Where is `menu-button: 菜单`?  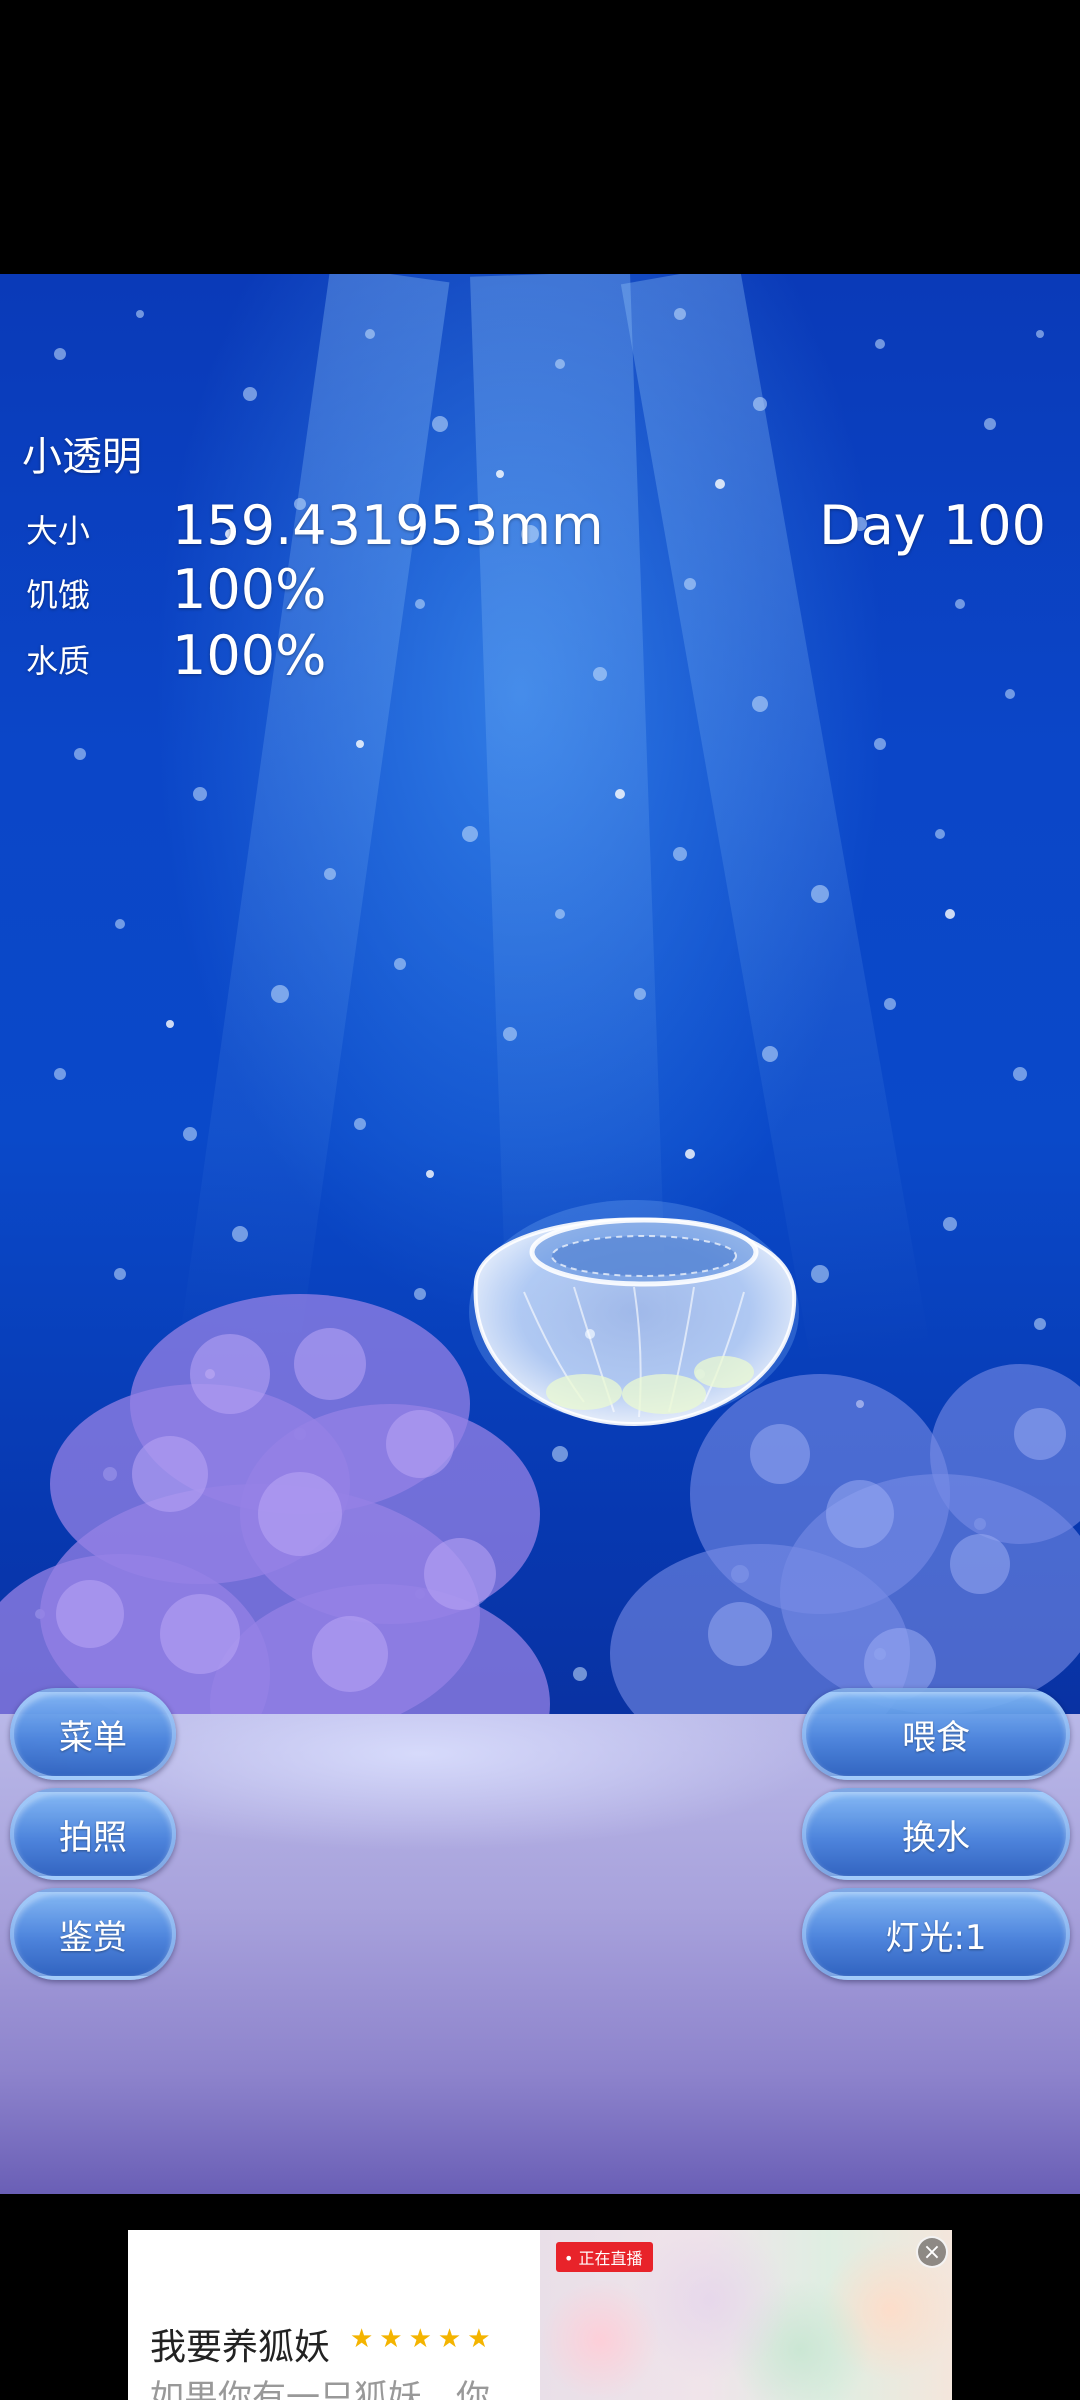 menu-button: 菜单 is located at coordinates (93, 1734).